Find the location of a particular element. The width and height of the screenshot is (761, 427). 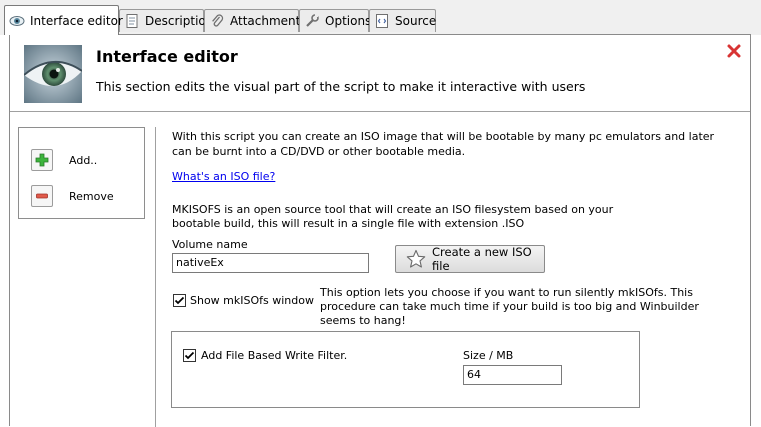

code-icon is located at coordinates (382, 21).